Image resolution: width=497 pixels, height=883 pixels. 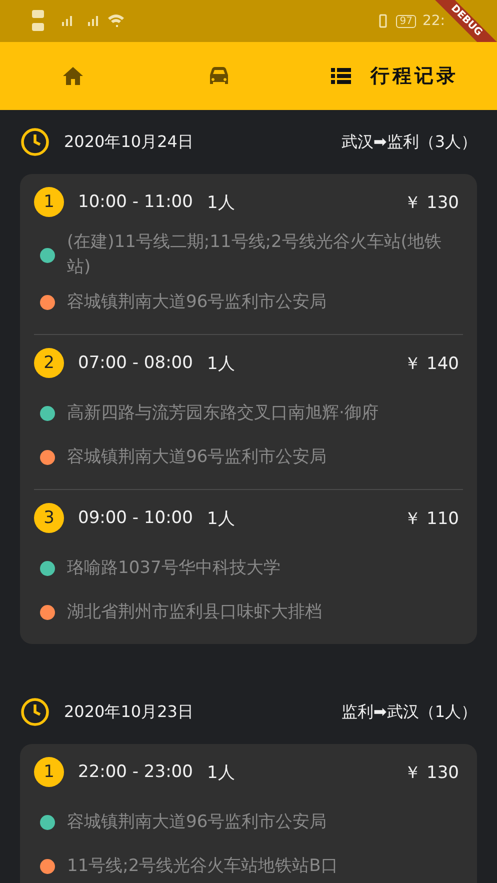 What do you see at coordinates (433, 21) in the screenshot?
I see `status-time: 22:` at bounding box center [433, 21].